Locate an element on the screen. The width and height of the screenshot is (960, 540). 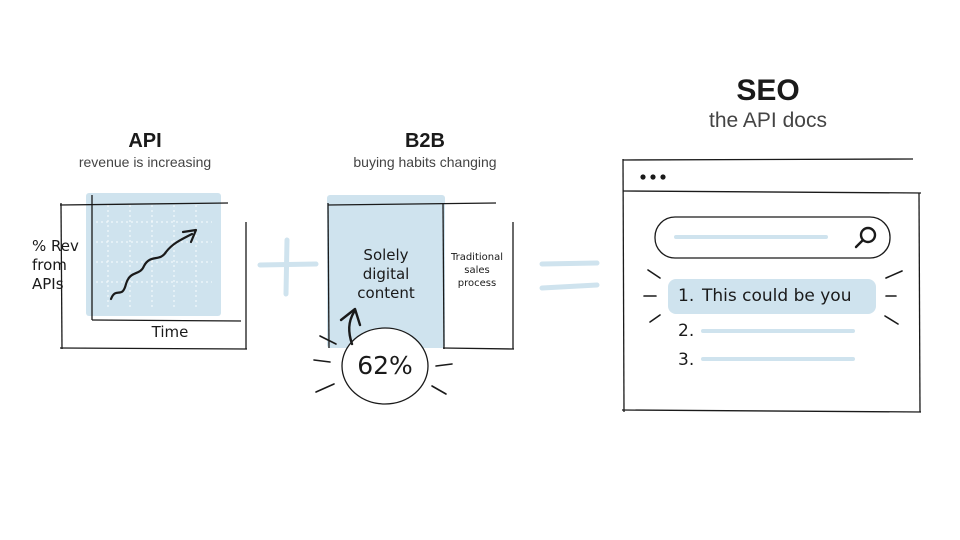
window-dots-icon is located at coordinates (653, 177).